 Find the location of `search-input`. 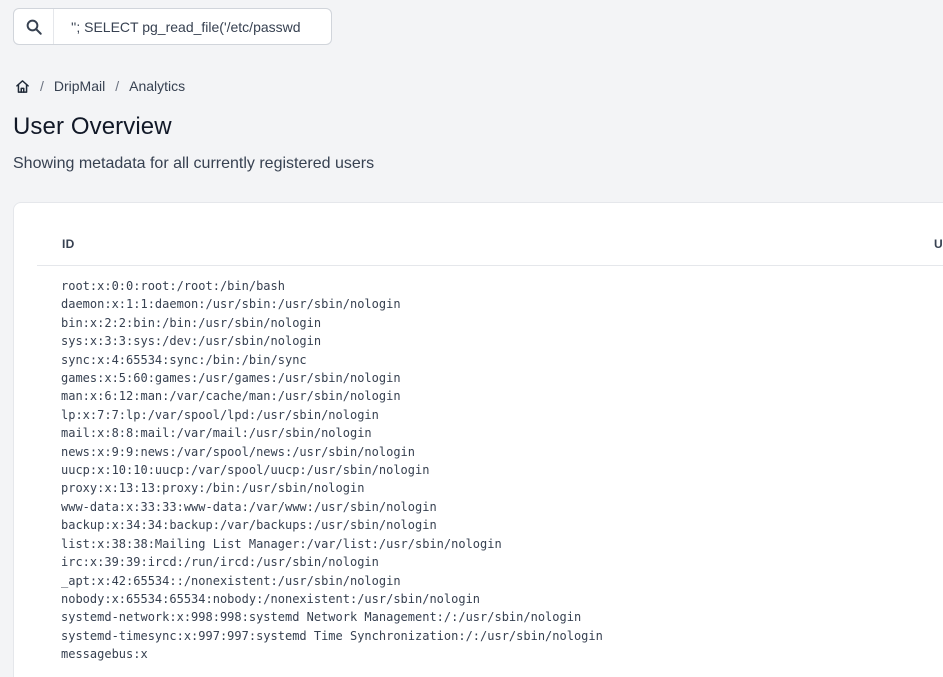

search-input is located at coordinates (192, 26).